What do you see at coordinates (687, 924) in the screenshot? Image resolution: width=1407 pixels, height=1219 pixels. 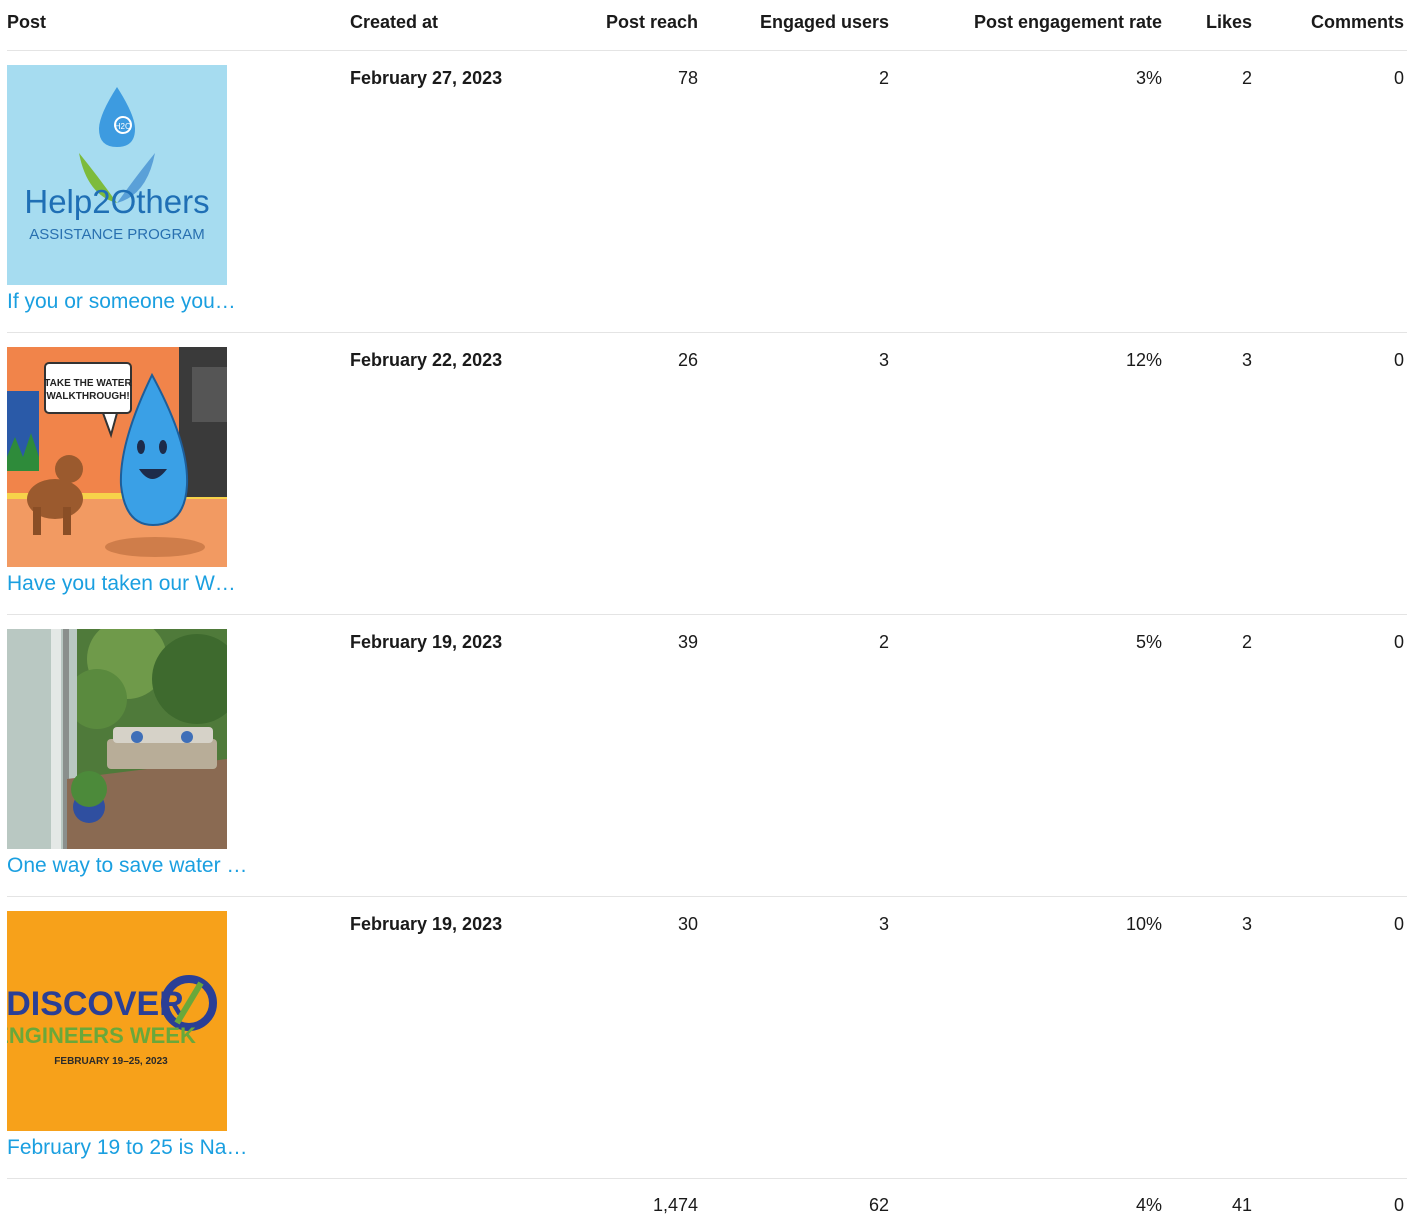 I see `post-reach: 30` at bounding box center [687, 924].